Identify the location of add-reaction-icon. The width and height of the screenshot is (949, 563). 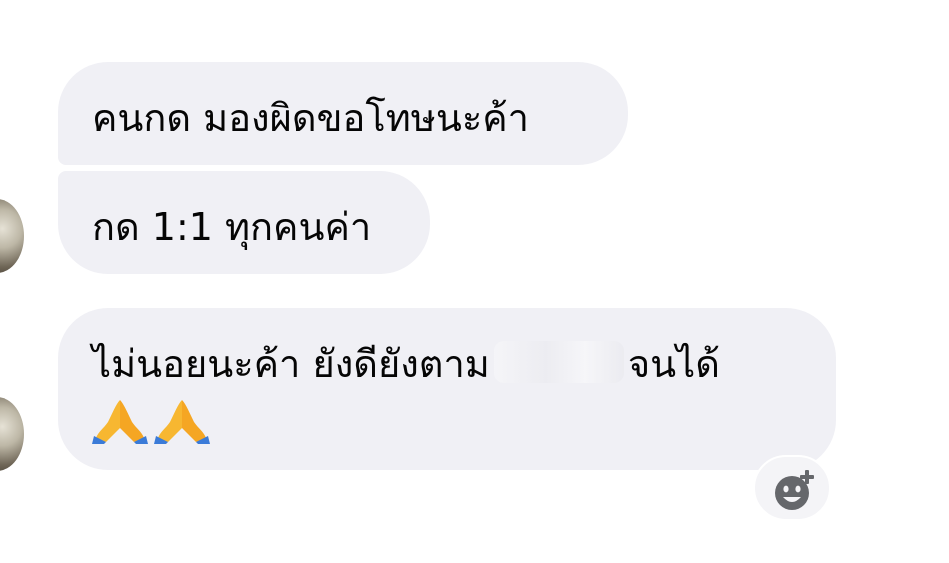
(794, 490).